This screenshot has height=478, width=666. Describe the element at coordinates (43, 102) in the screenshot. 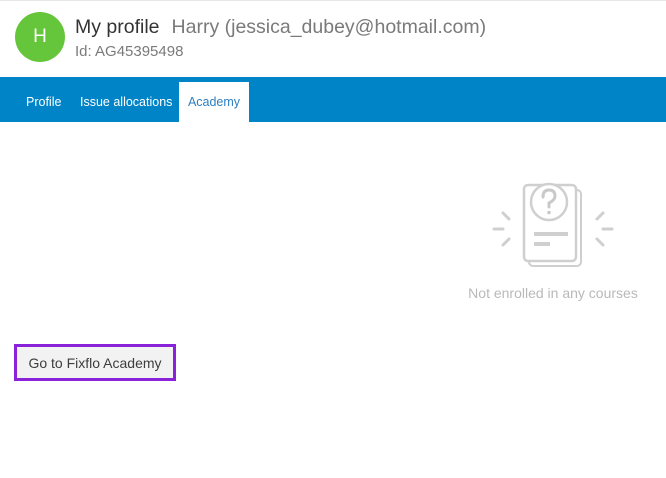

I see `tab-profile: Profile` at that location.